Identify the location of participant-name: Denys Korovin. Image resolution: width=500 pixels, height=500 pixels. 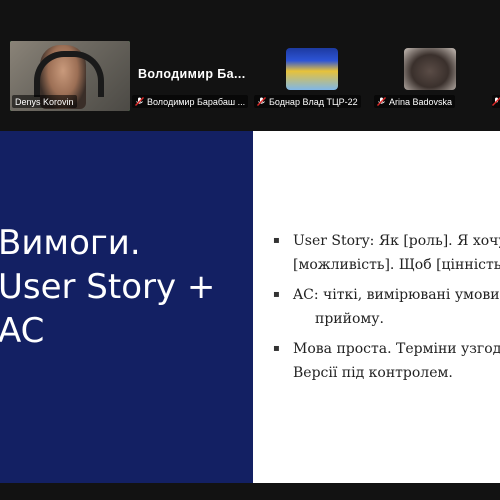
(44, 101).